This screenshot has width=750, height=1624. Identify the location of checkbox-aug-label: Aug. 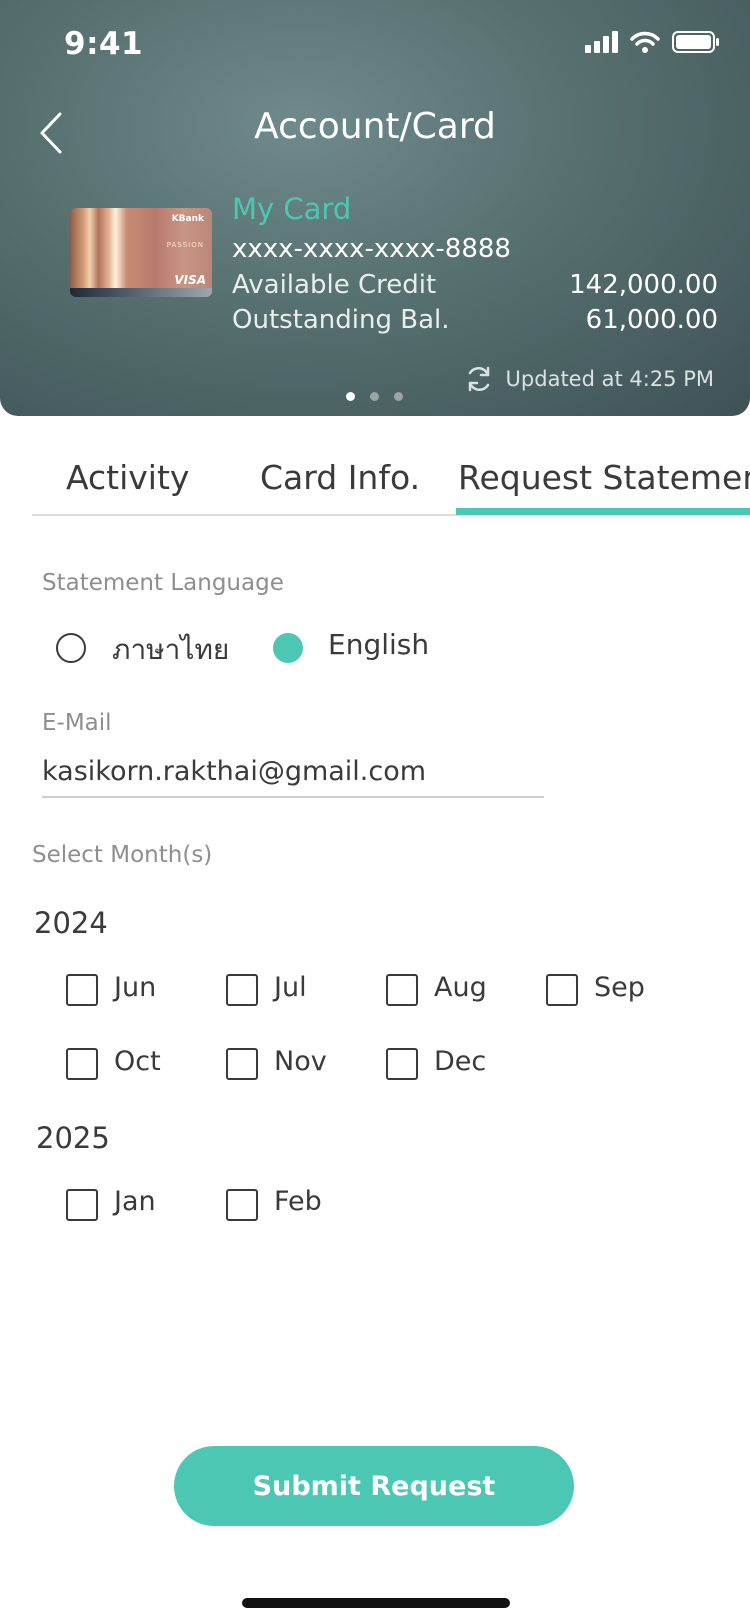
(460, 987).